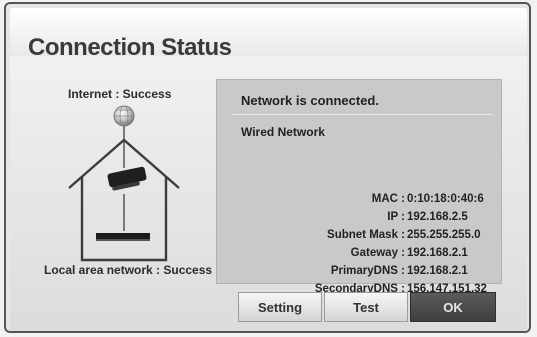 The image size is (537, 337). I want to click on detail-row-gateway: Gateway : 192.168.2.1, so click(409, 253).